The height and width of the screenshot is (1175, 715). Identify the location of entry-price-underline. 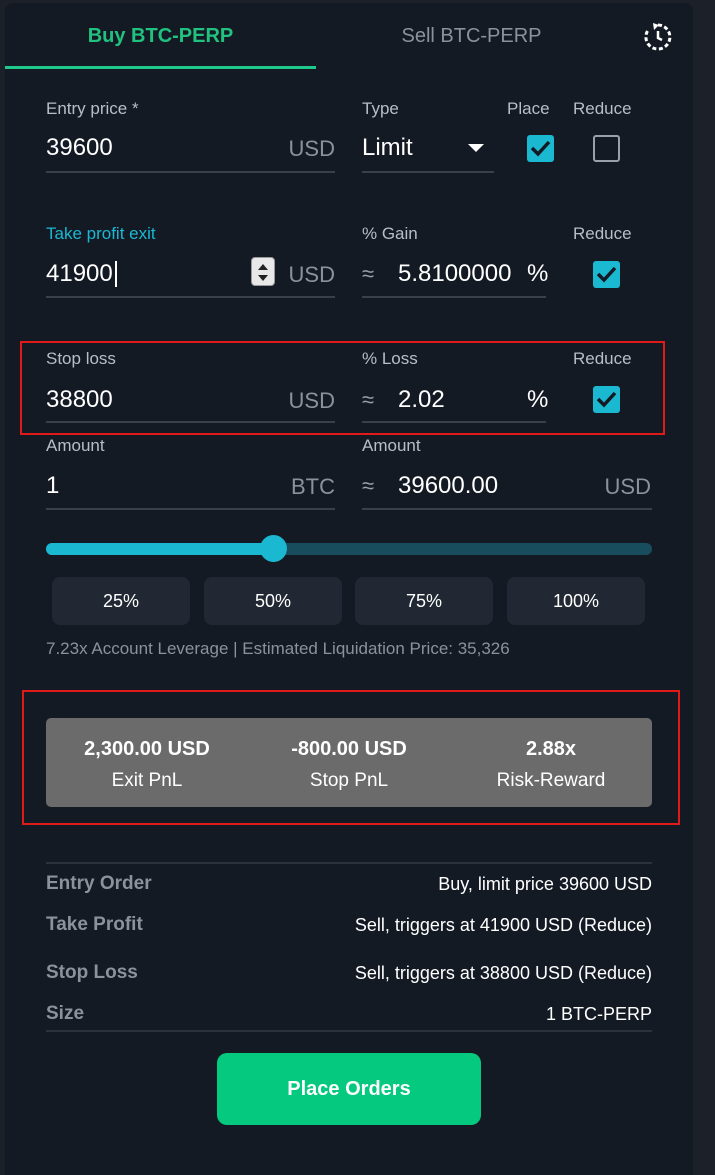
(190, 172).